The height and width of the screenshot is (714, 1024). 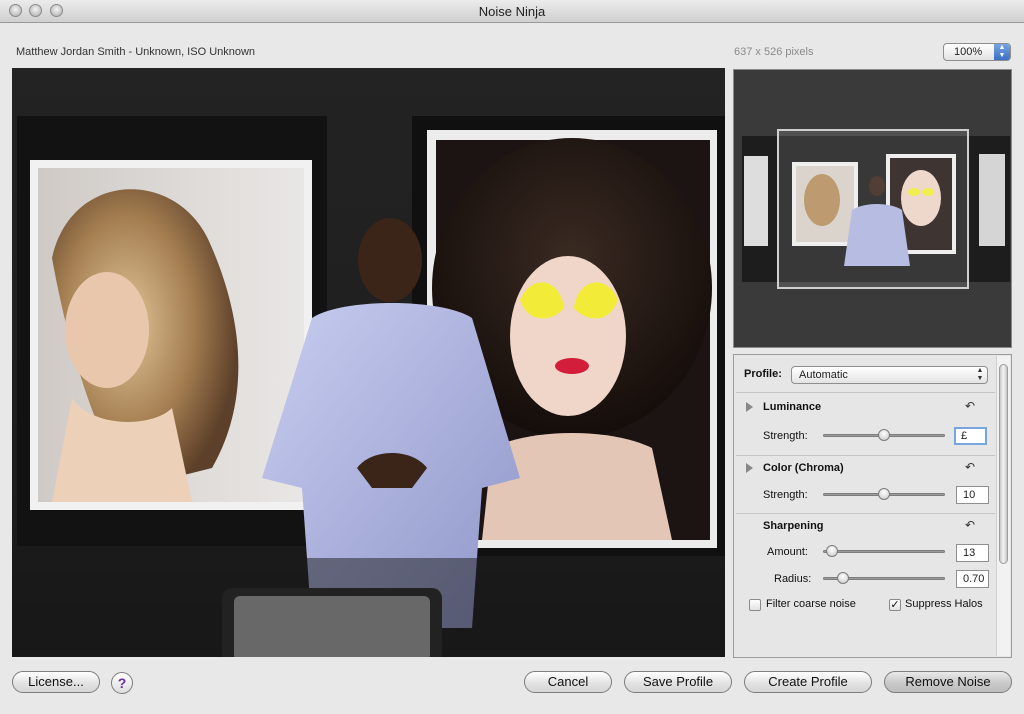 I want to click on luminance-strength-slider, so click(x=884, y=436).